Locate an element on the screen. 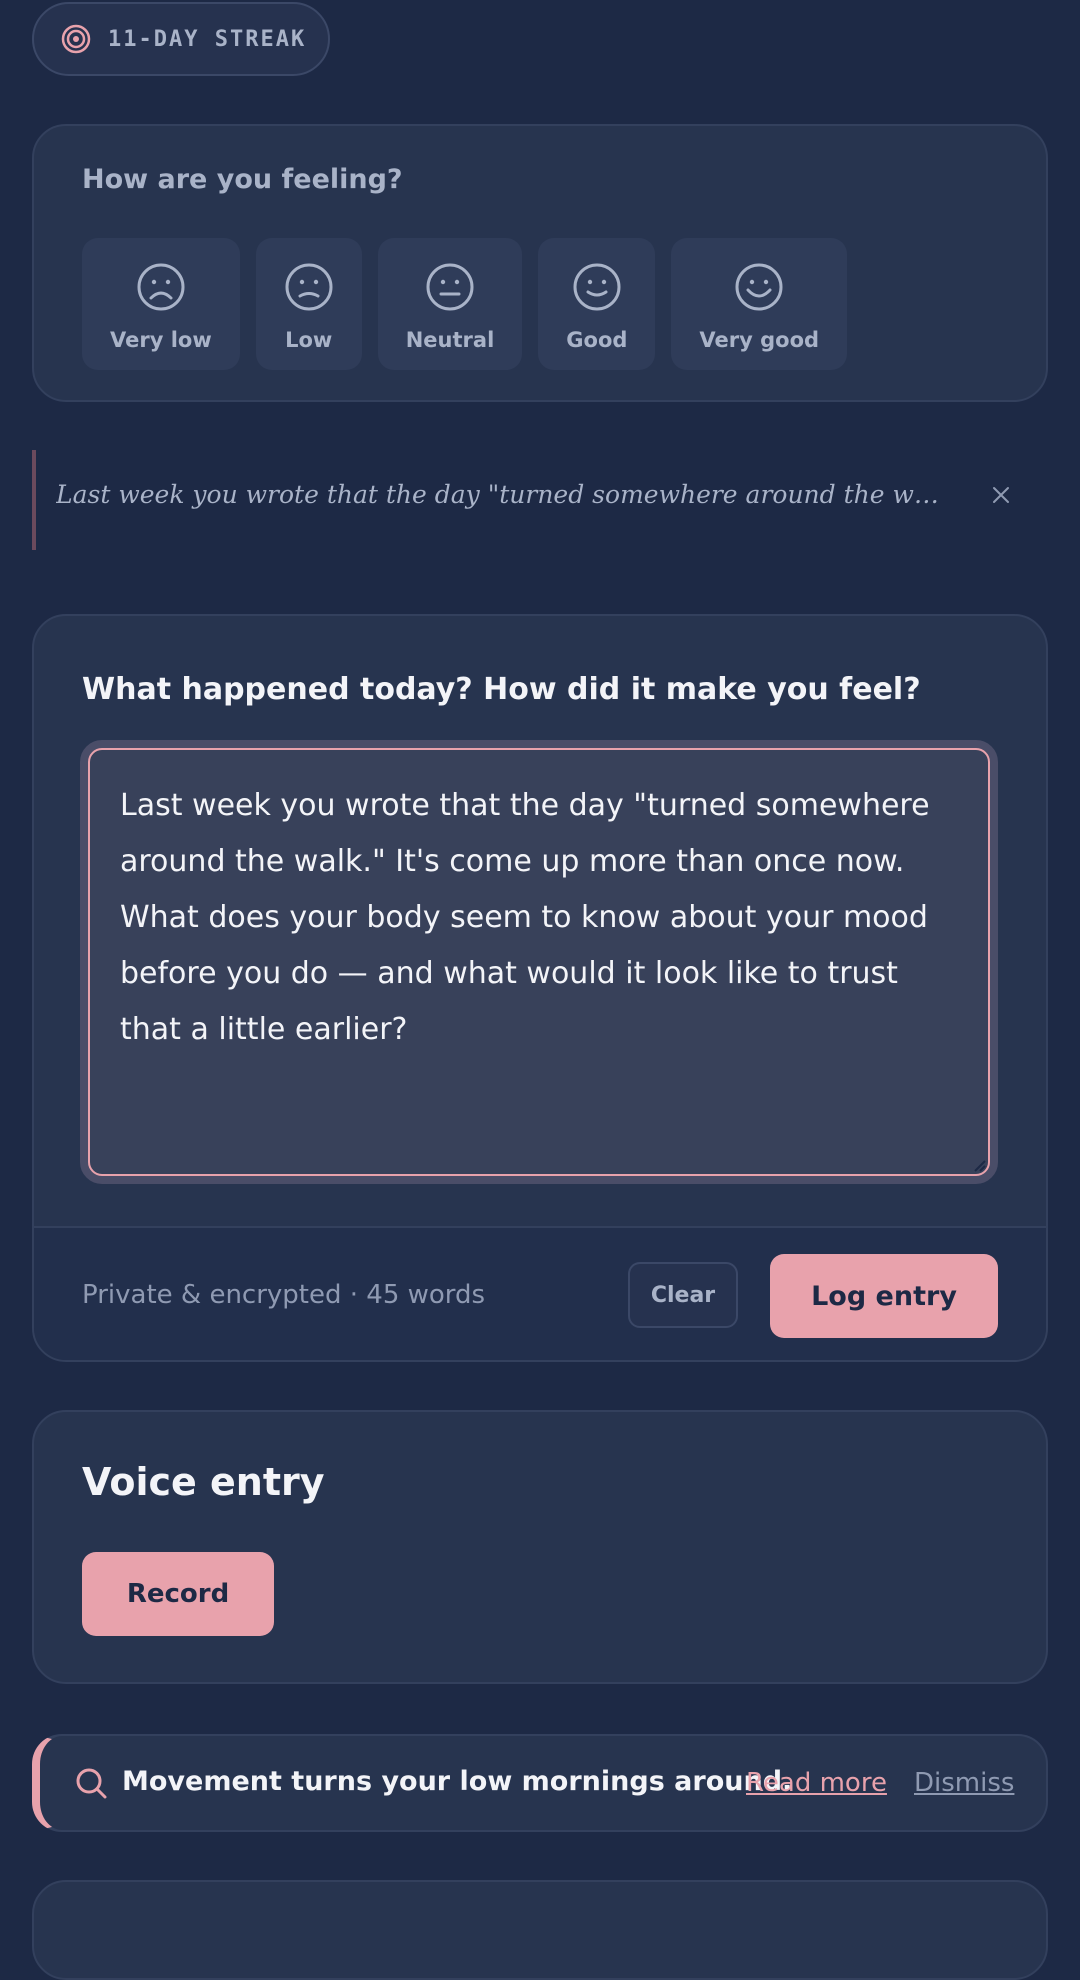  mood-label: Very good is located at coordinates (759, 340).